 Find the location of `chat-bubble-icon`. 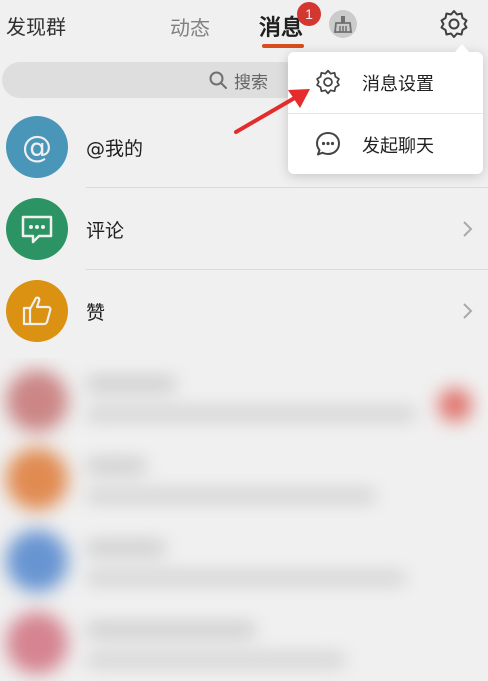

chat-bubble-icon is located at coordinates (328, 144).